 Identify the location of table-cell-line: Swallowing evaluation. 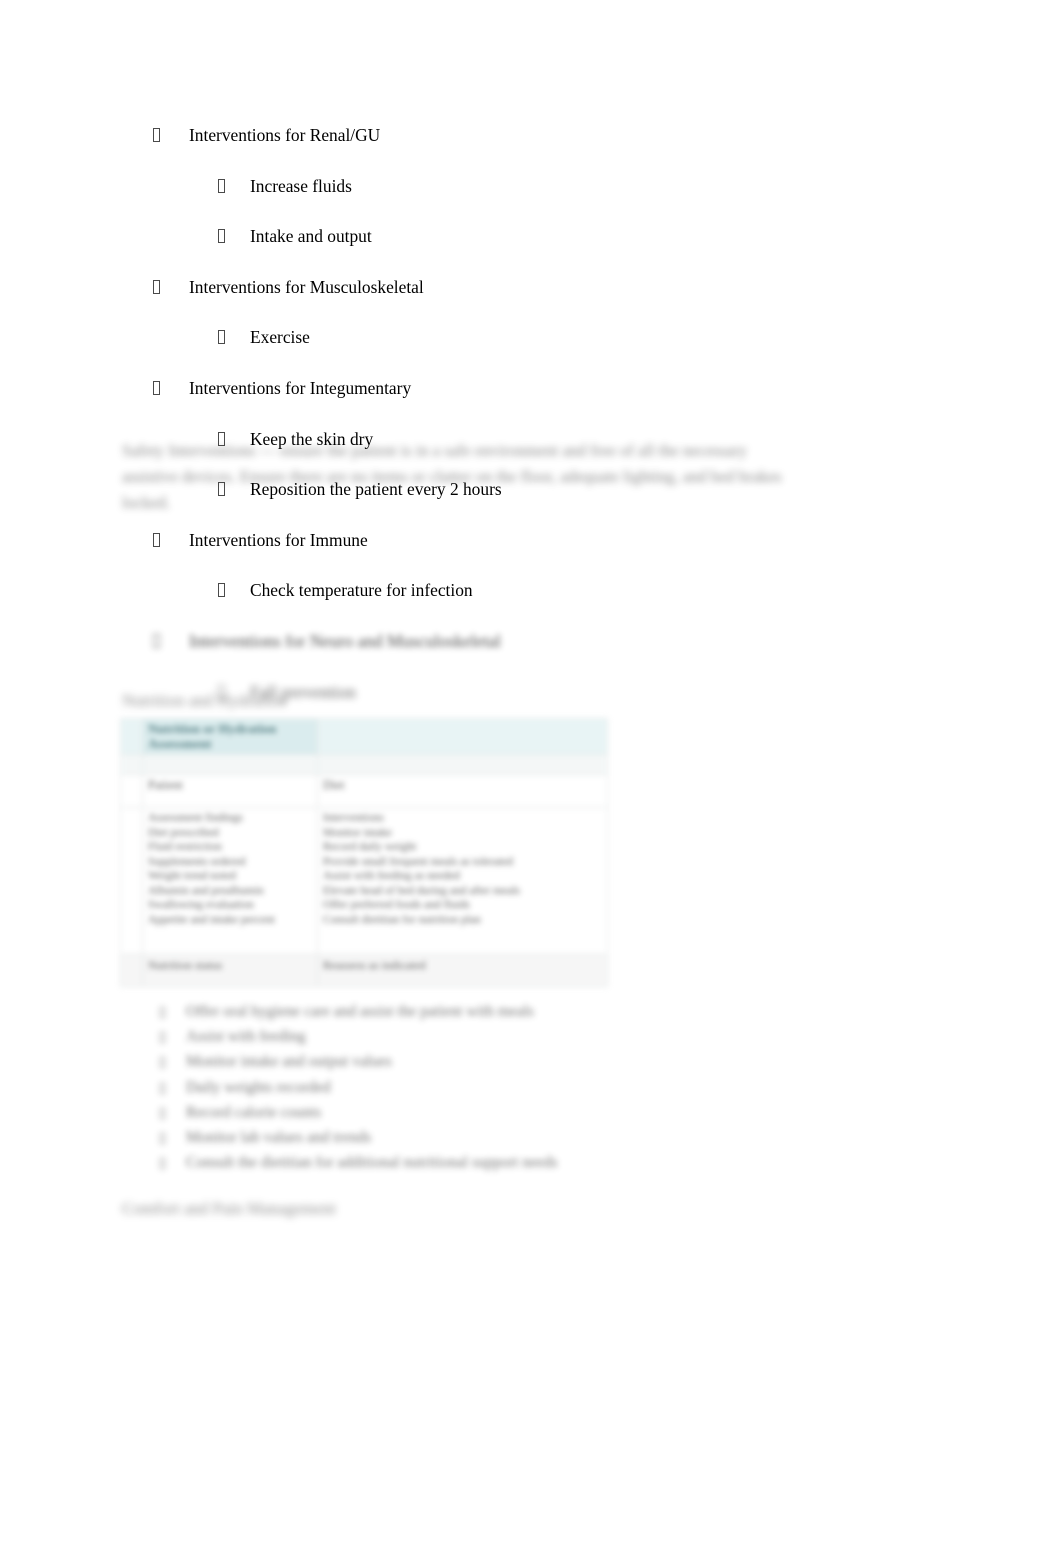
(201, 905).